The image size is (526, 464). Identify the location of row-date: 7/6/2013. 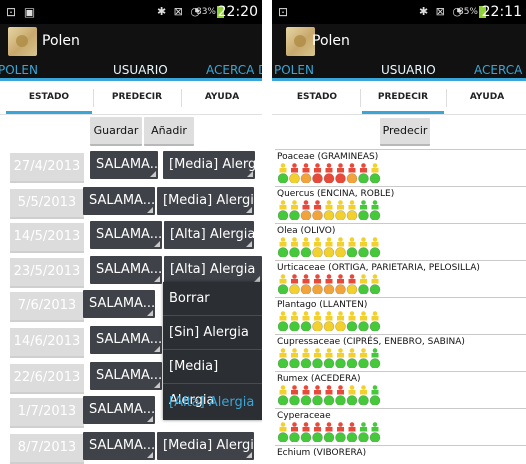
(47, 307).